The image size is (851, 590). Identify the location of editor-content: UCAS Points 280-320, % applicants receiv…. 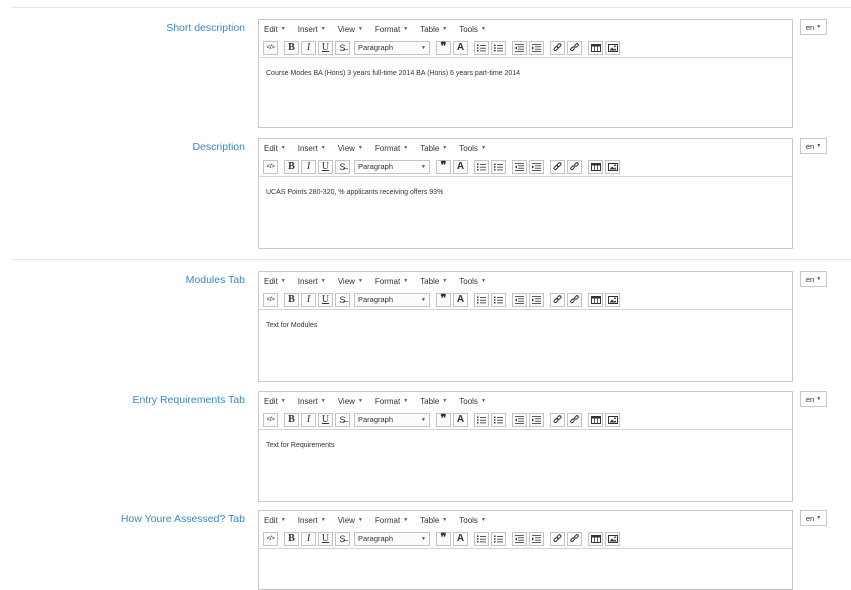
(525, 212).